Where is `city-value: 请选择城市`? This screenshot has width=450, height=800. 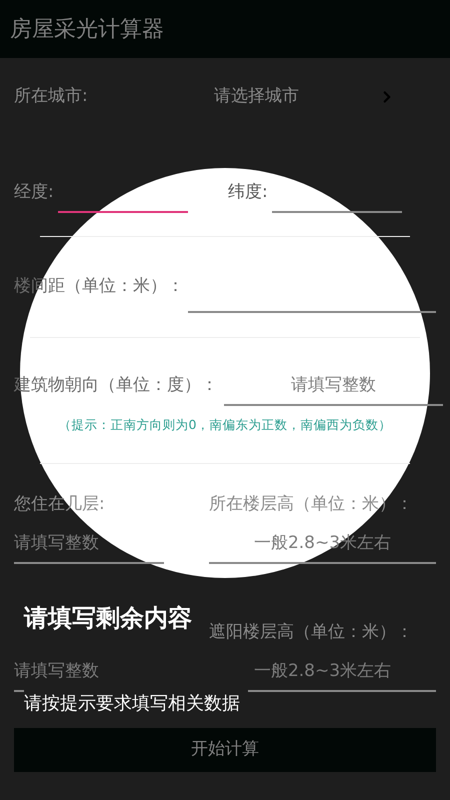
city-value: 请选择城市 is located at coordinates (257, 96).